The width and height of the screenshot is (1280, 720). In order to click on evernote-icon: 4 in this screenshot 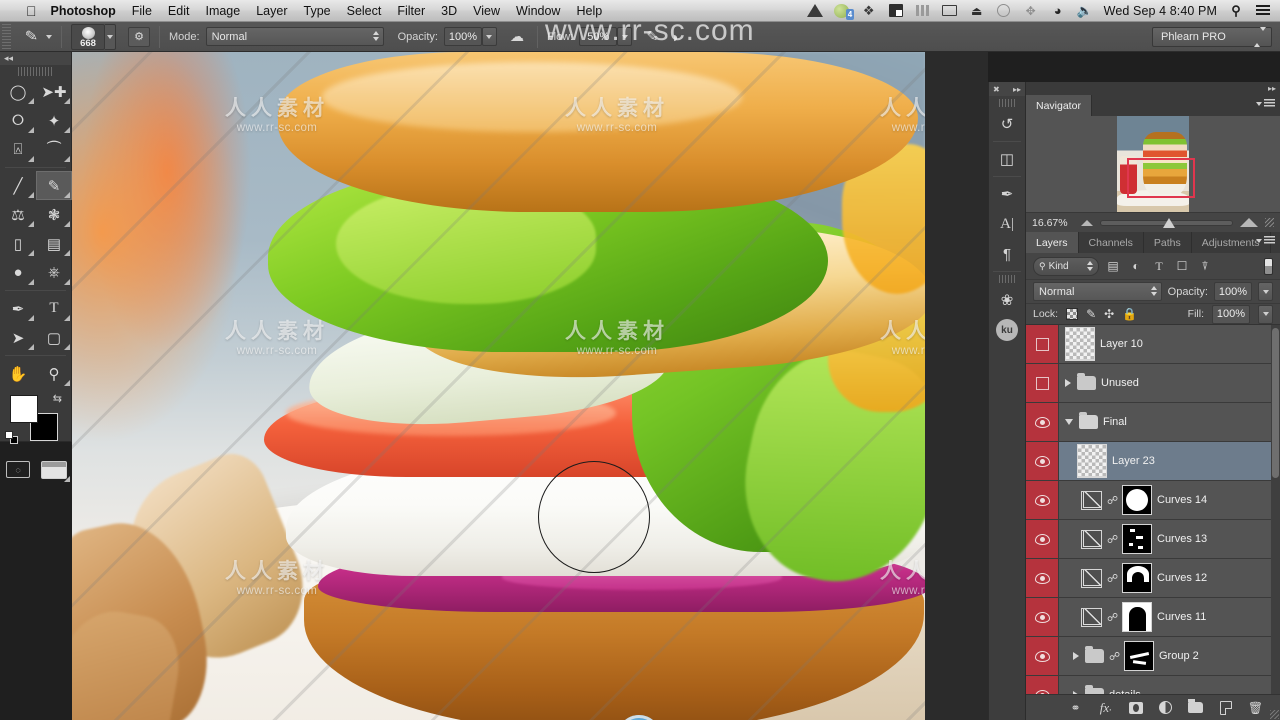, I will do `click(844, 11)`.